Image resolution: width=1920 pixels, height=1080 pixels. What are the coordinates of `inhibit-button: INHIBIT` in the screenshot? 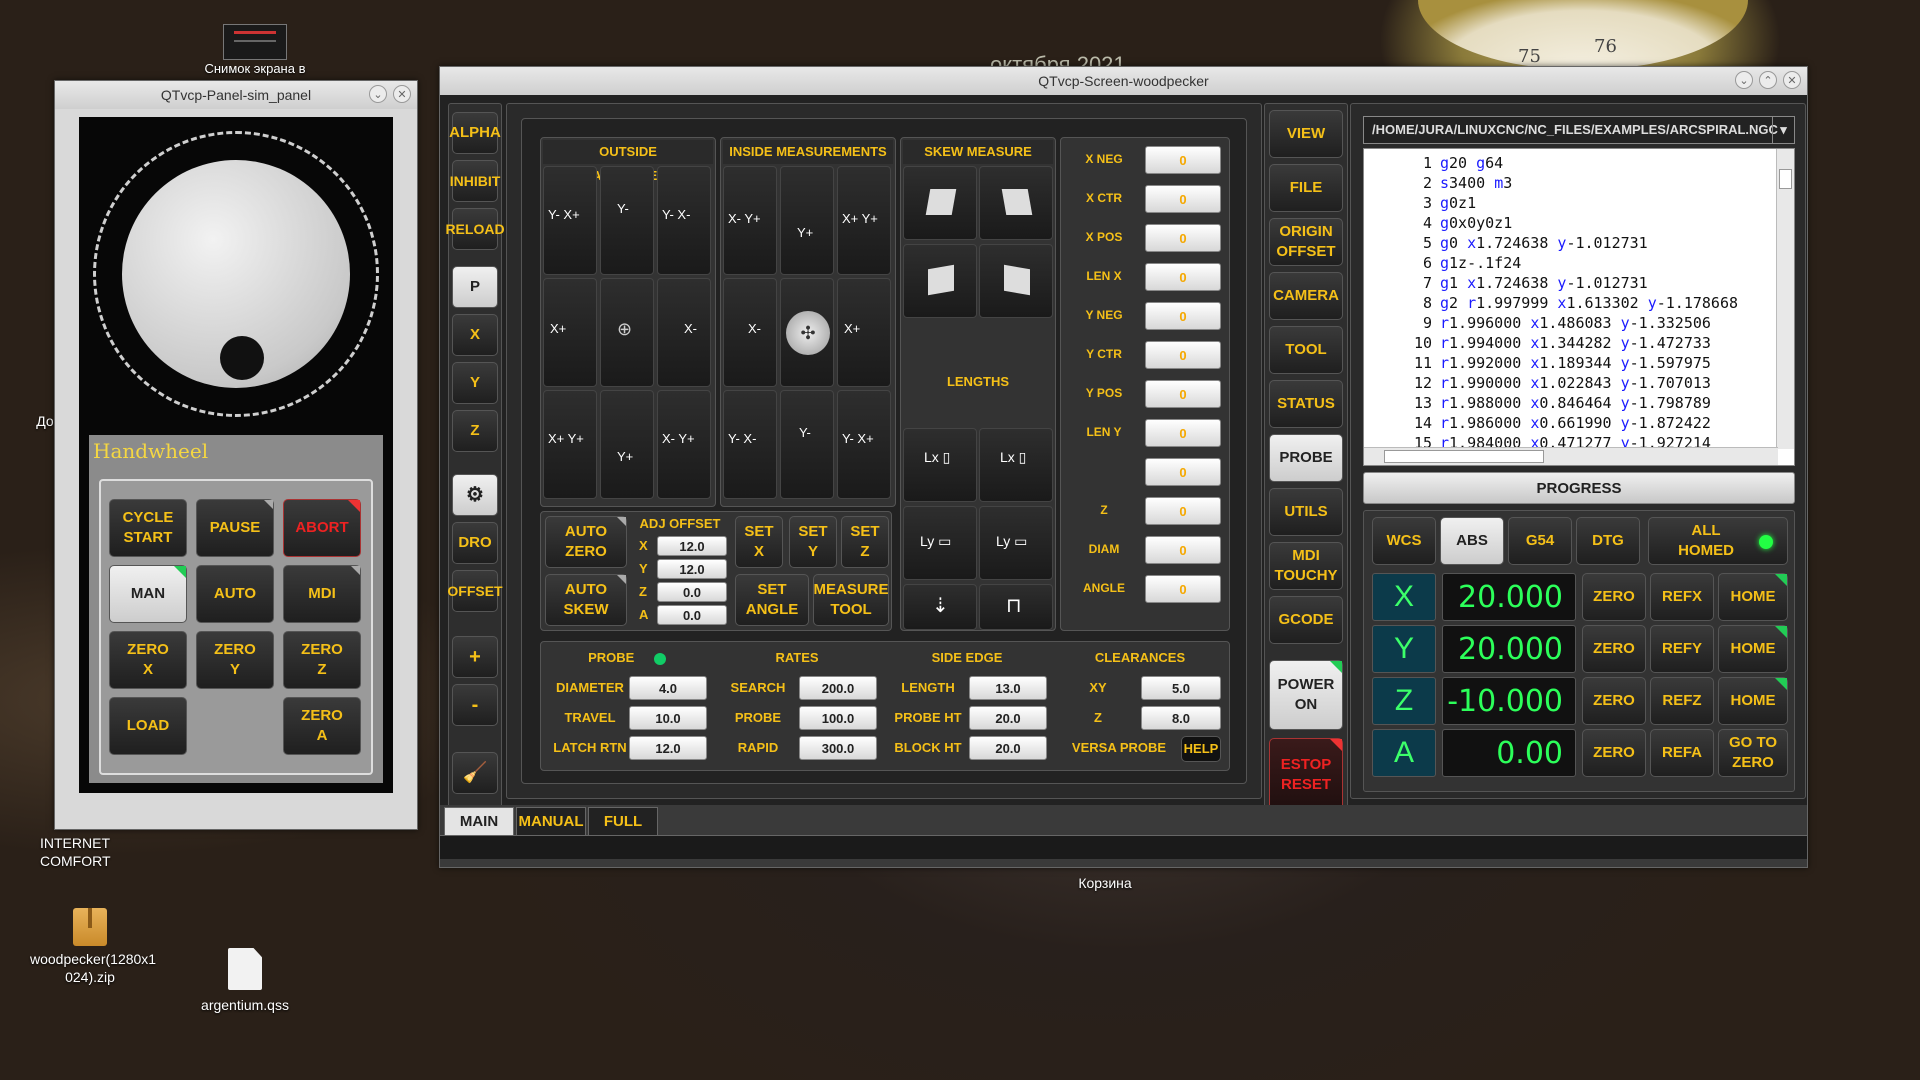 It's located at (475, 181).